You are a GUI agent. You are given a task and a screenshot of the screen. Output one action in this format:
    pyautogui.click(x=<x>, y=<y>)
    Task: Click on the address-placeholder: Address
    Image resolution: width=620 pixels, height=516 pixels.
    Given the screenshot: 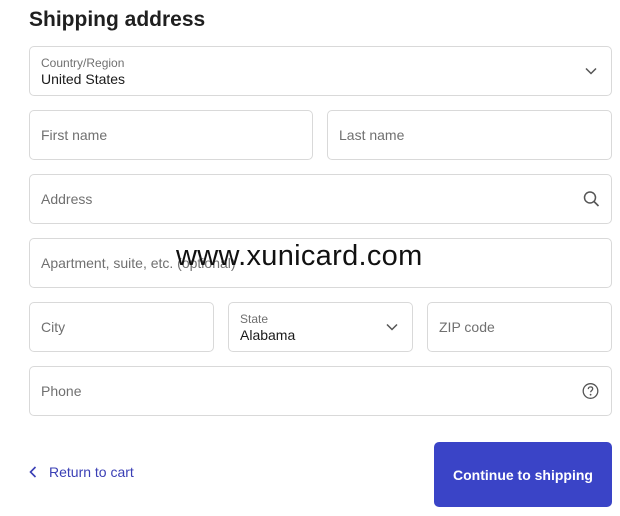 What is the action you would take?
    pyautogui.click(x=67, y=199)
    